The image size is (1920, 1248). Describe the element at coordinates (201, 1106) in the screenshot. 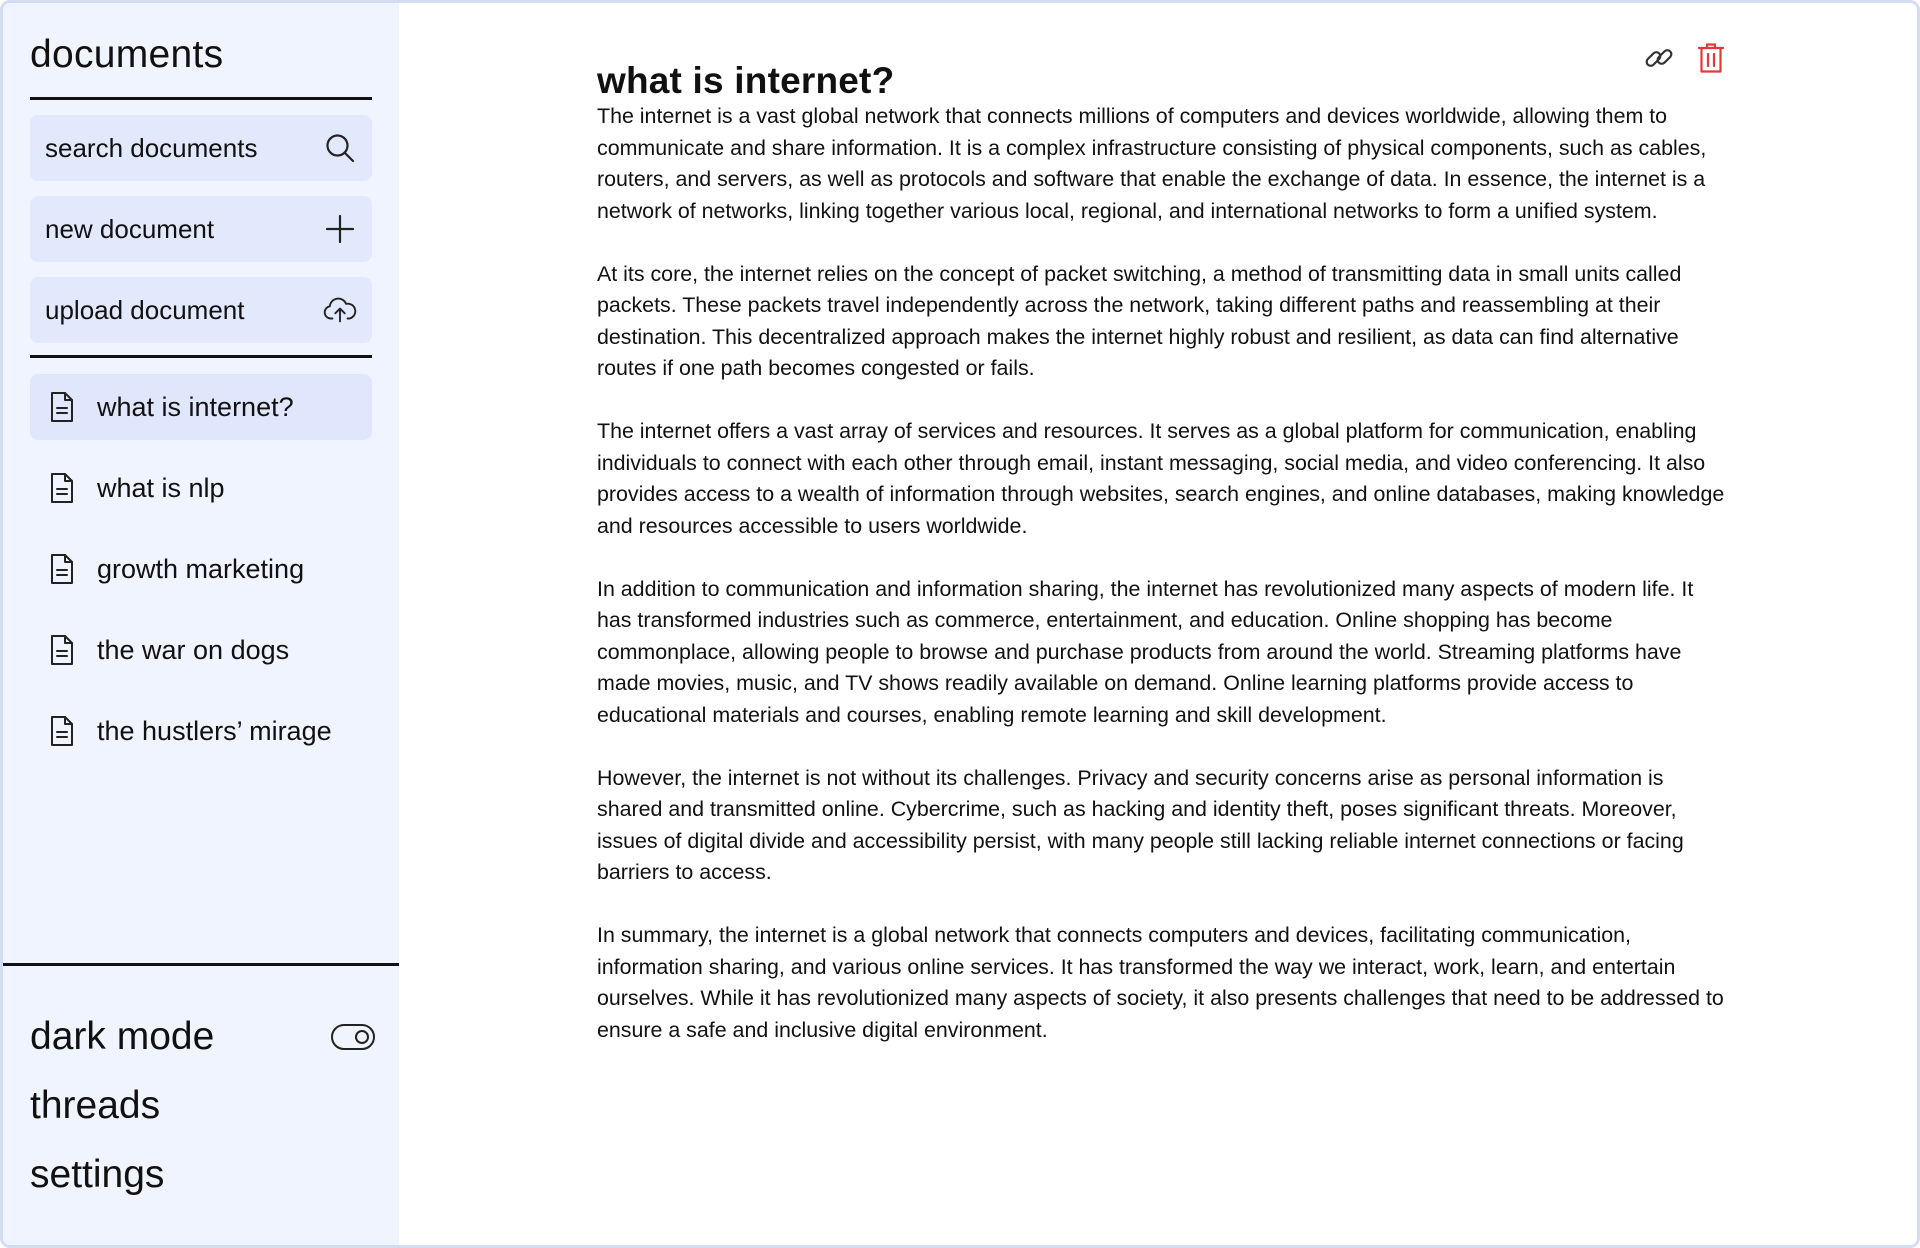

I see `threads-link: threads` at that location.